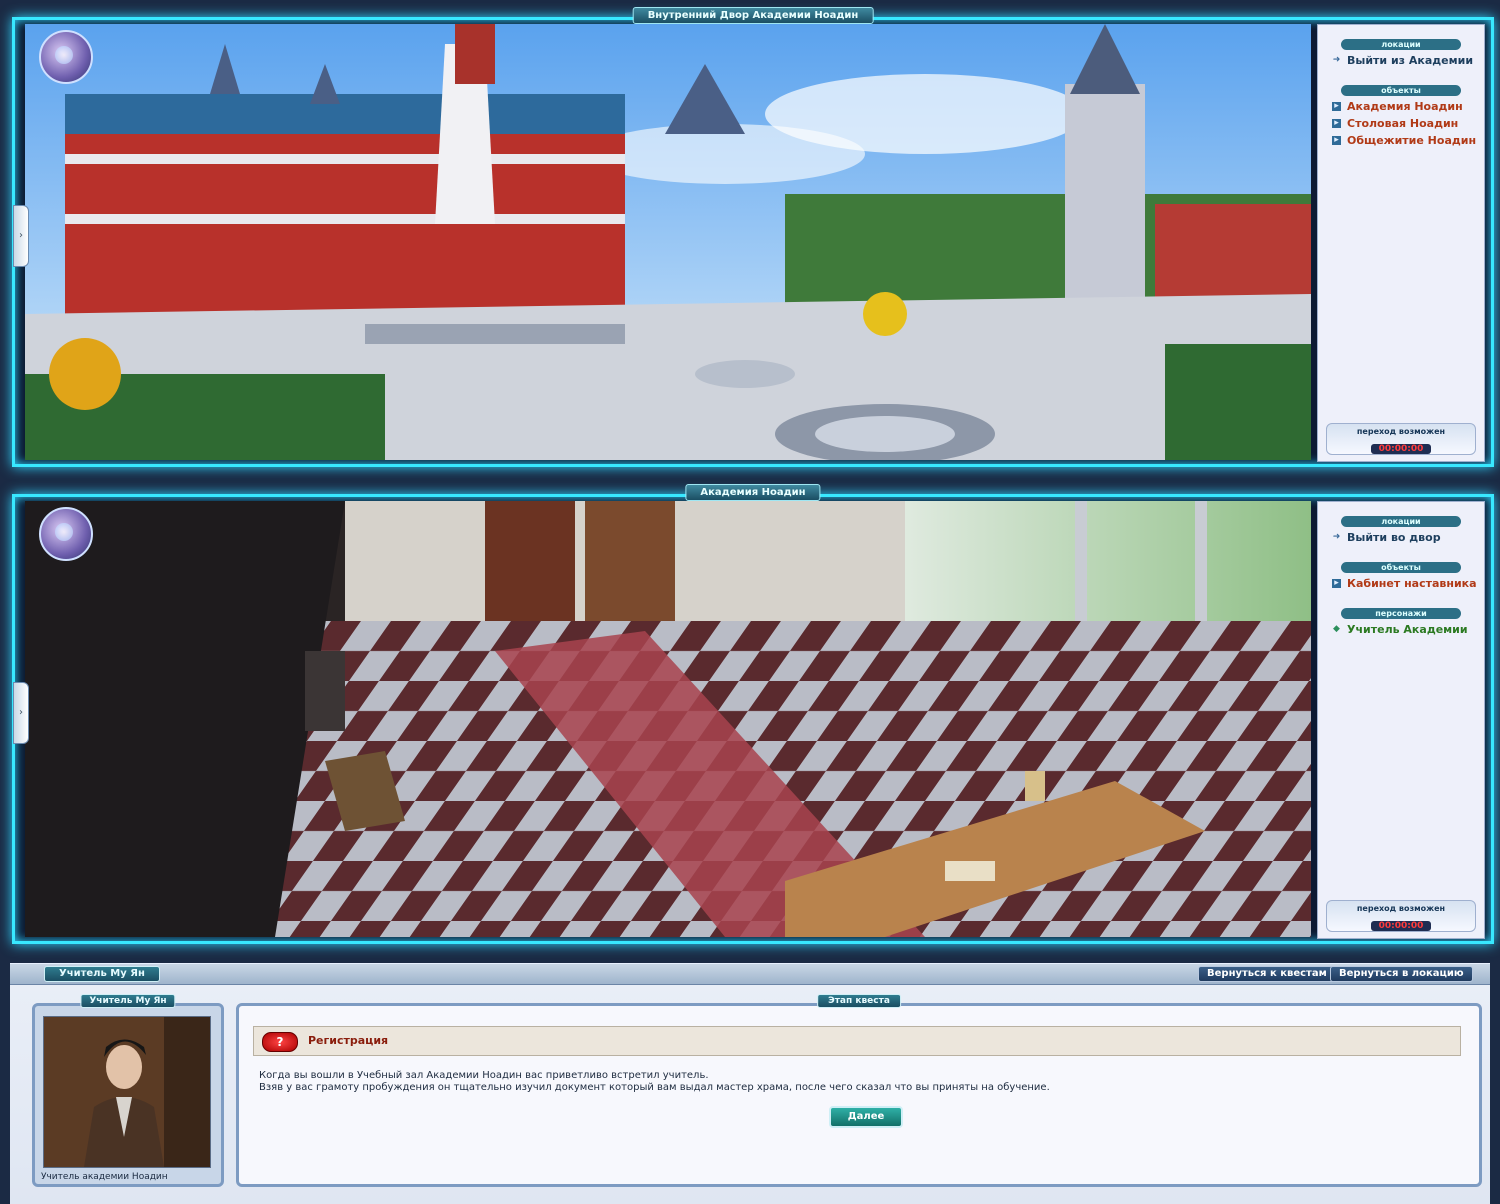 This screenshot has height=1204, width=1500. Describe the element at coordinates (1407, 629) in the screenshot. I see `nav-label: Учитель Академии` at that location.